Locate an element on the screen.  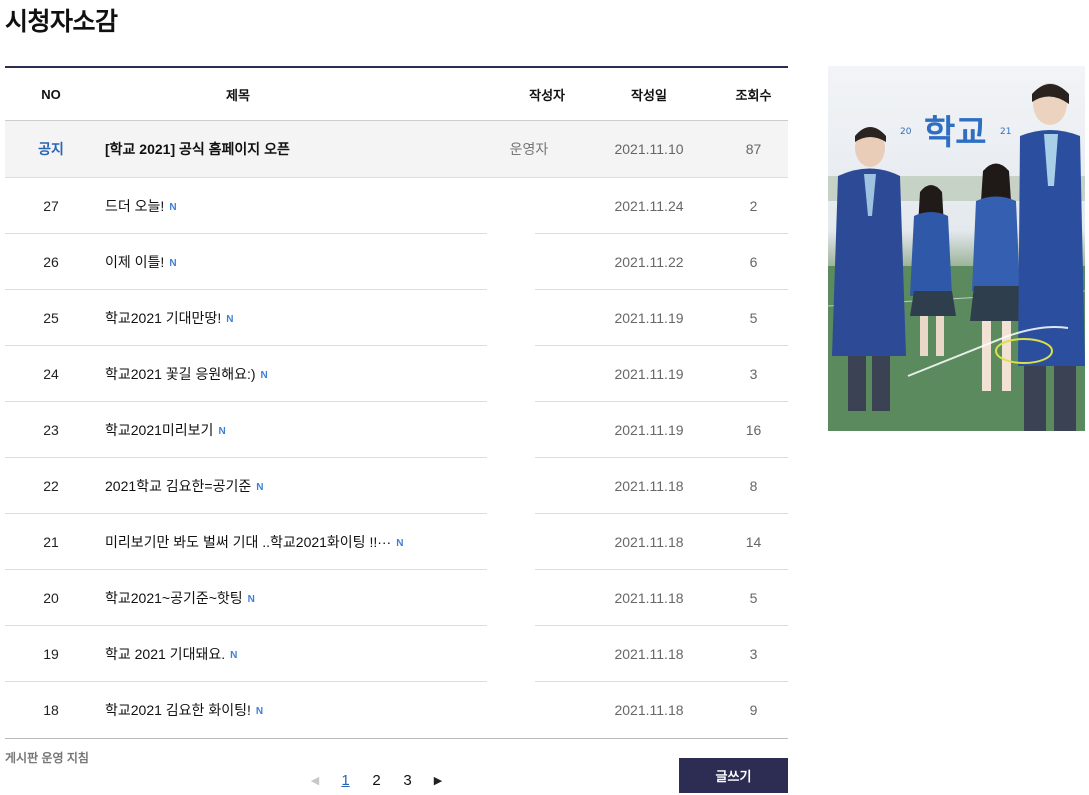
header-date: 작성일 is located at coordinates (649, 95).